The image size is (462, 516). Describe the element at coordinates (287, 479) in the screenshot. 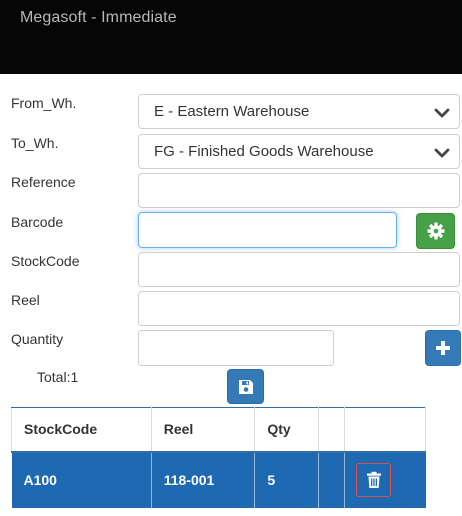

I see `cell-qty: 5` at that location.